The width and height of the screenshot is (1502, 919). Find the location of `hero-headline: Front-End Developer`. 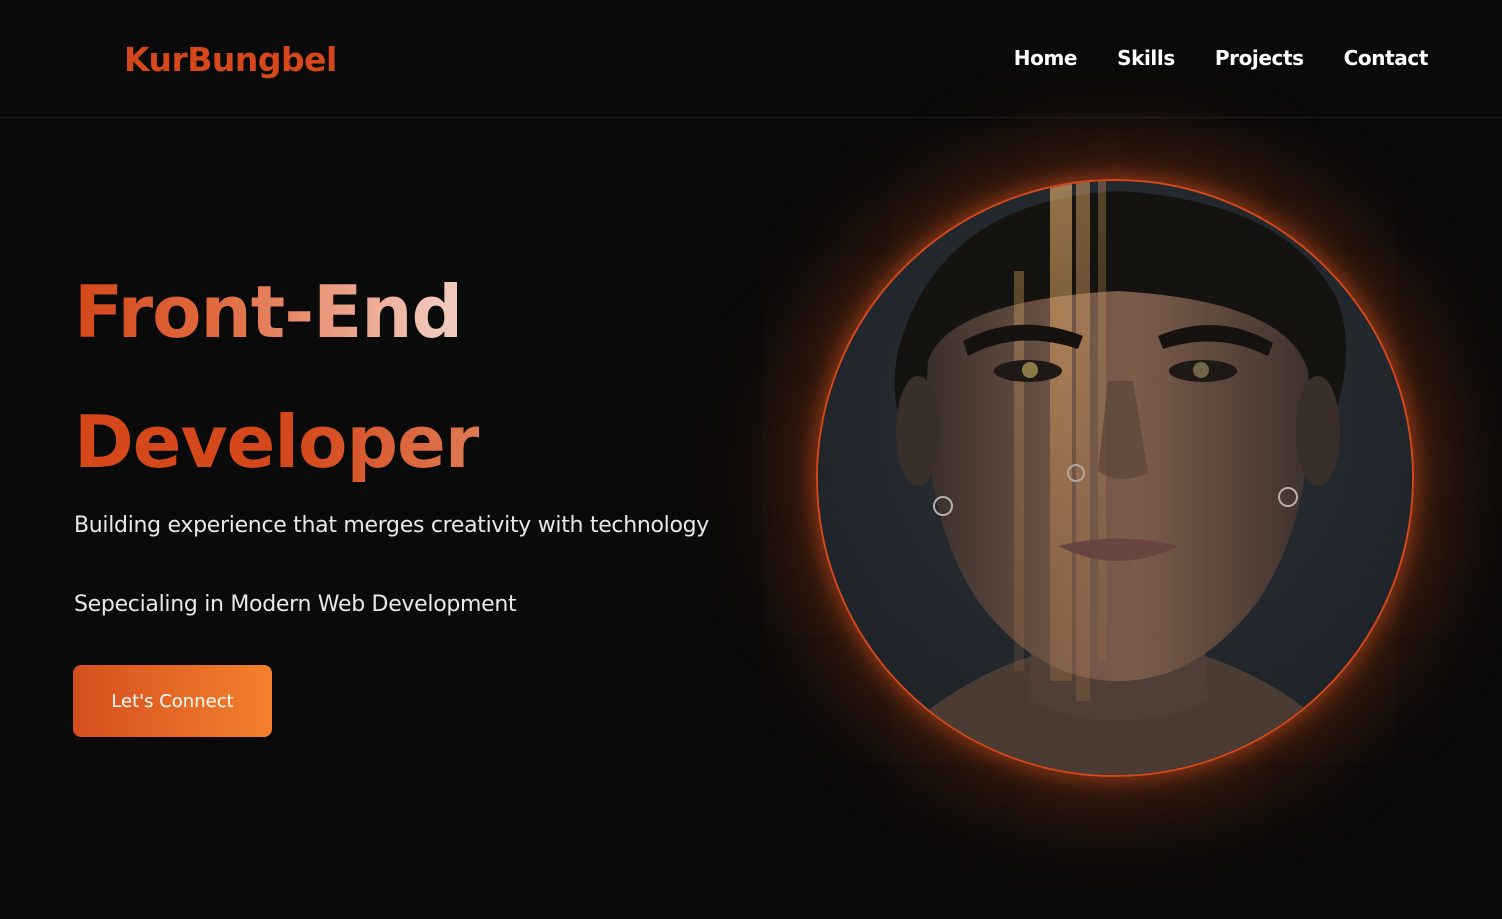

hero-headline: Front-End Developer is located at coordinates (277, 377).